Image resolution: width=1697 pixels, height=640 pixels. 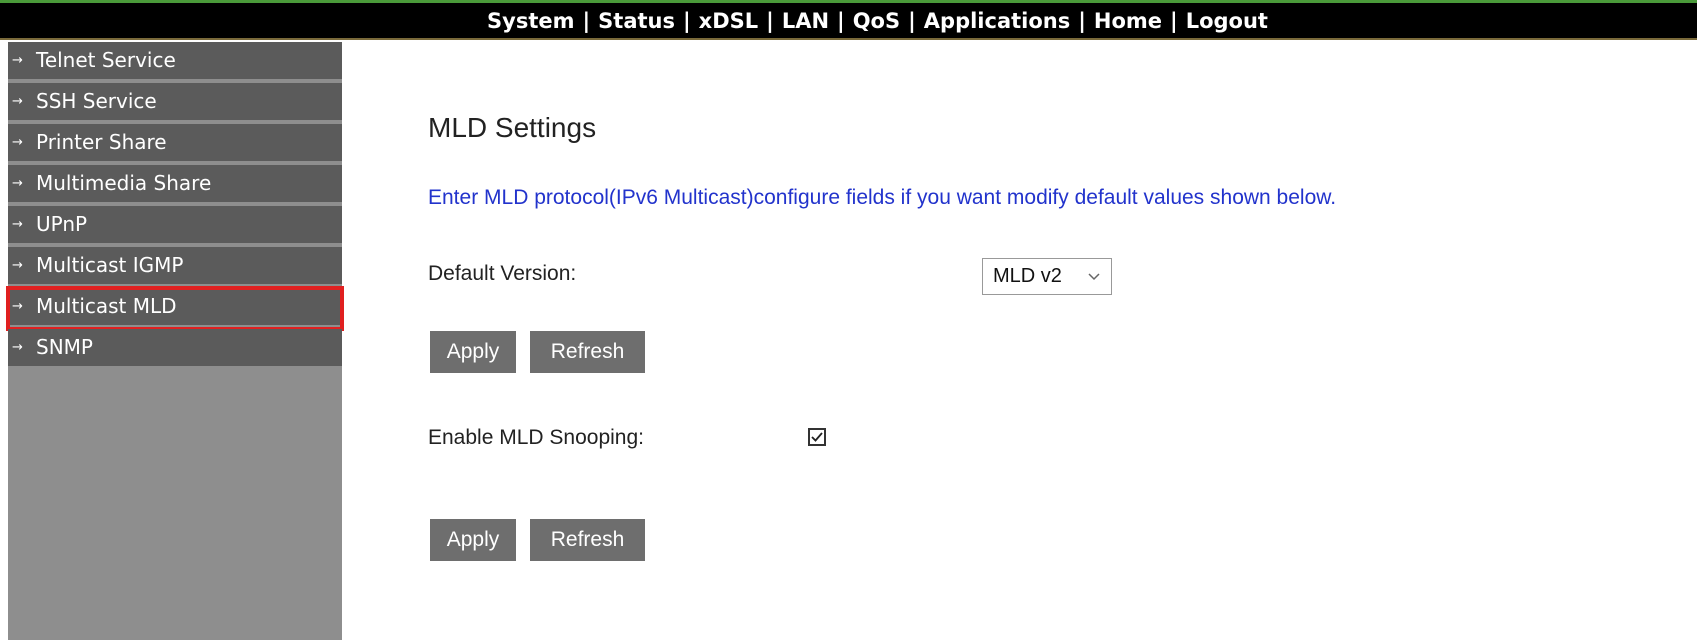 I want to click on nav-home: Home, so click(x=1128, y=21).